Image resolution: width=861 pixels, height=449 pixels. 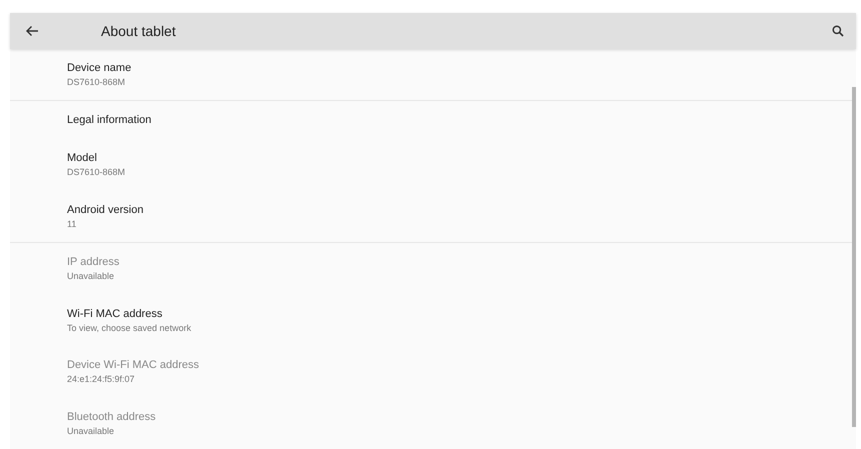 I want to click on settings-item: Device name DS7610-868M, so click(x=433, y=74).